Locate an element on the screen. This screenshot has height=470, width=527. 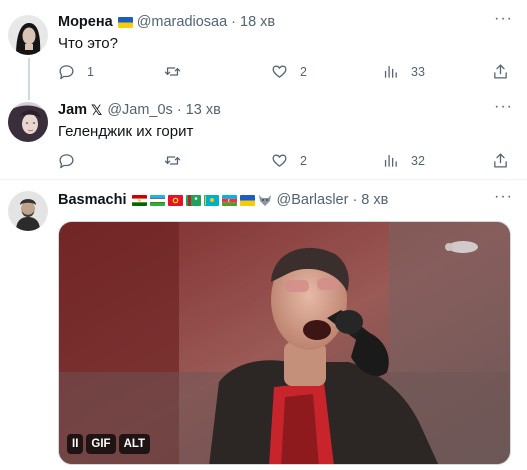
tweet-header: Basmachi @Barlasler · 8 хв is located at coordinates (223, 200).